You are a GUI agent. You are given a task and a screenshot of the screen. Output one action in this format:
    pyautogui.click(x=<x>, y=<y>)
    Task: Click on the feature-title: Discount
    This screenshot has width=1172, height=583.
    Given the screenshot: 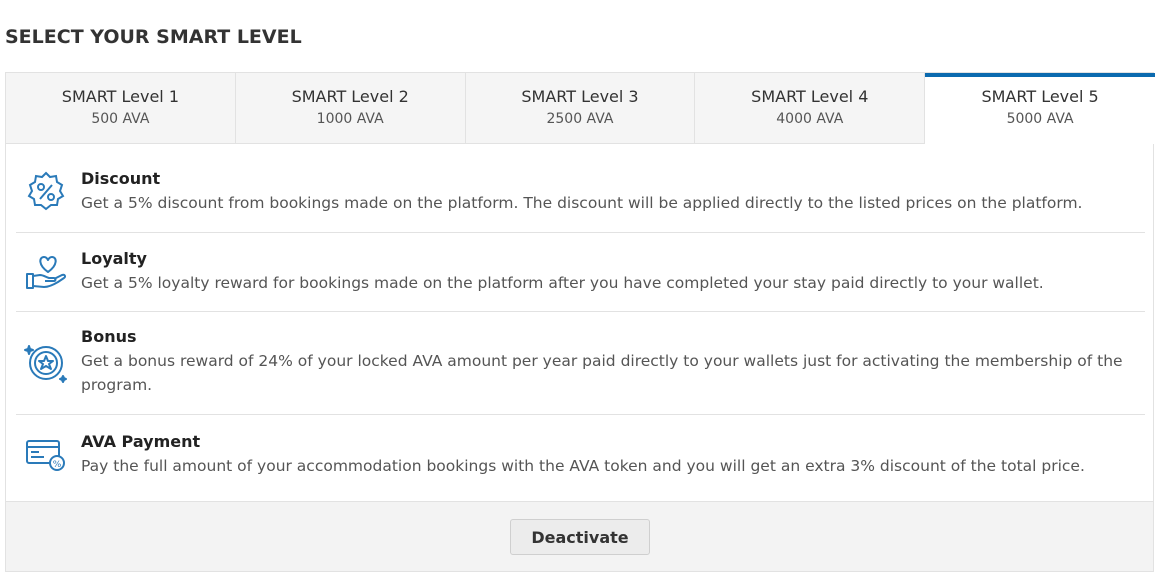 What is the action you would take?
    pyautogui.click(x=121, y=178)
    